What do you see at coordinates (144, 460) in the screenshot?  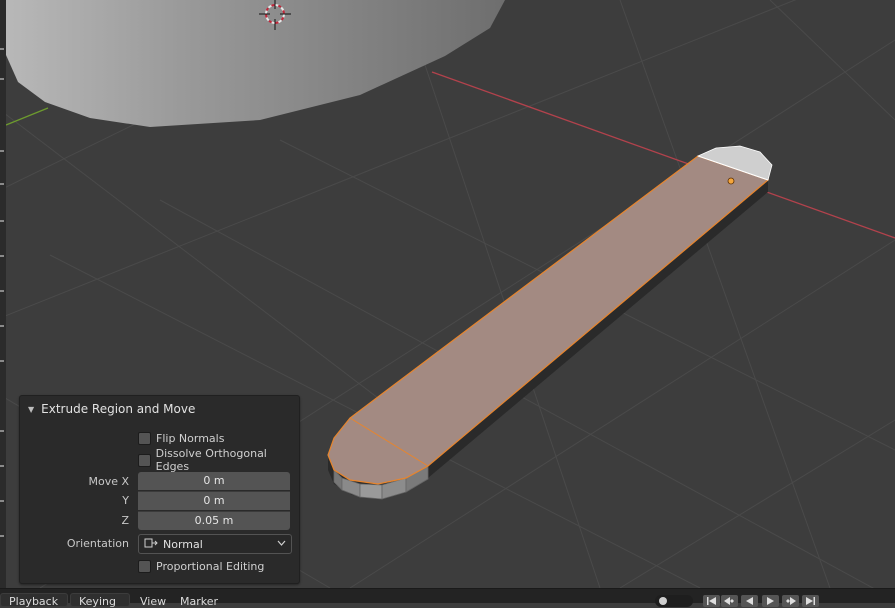 I see `dissolve-orthogonal-edges-checkbox` at bounding box center [144, 460].